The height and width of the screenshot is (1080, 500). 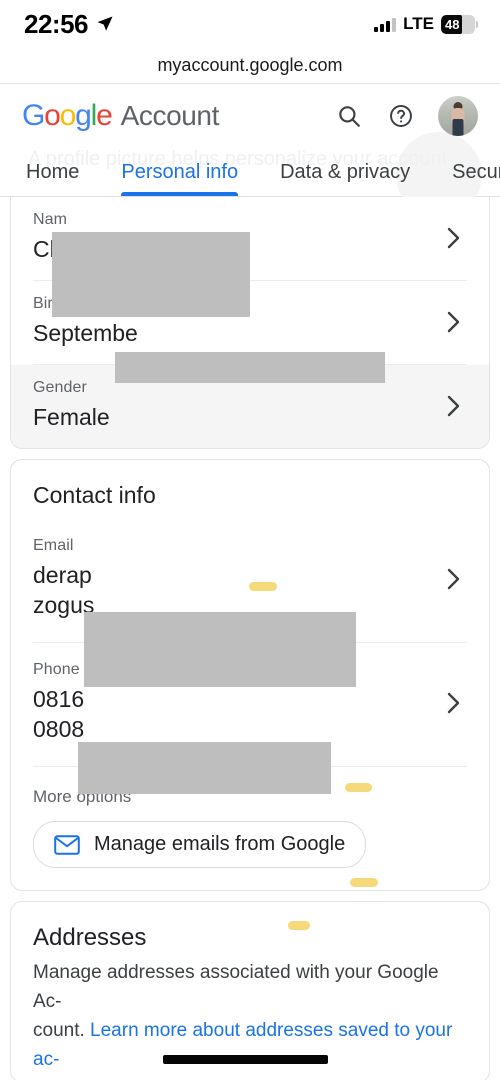 I want to click on addresses-title: Addresses, so click(x=90, y=937).